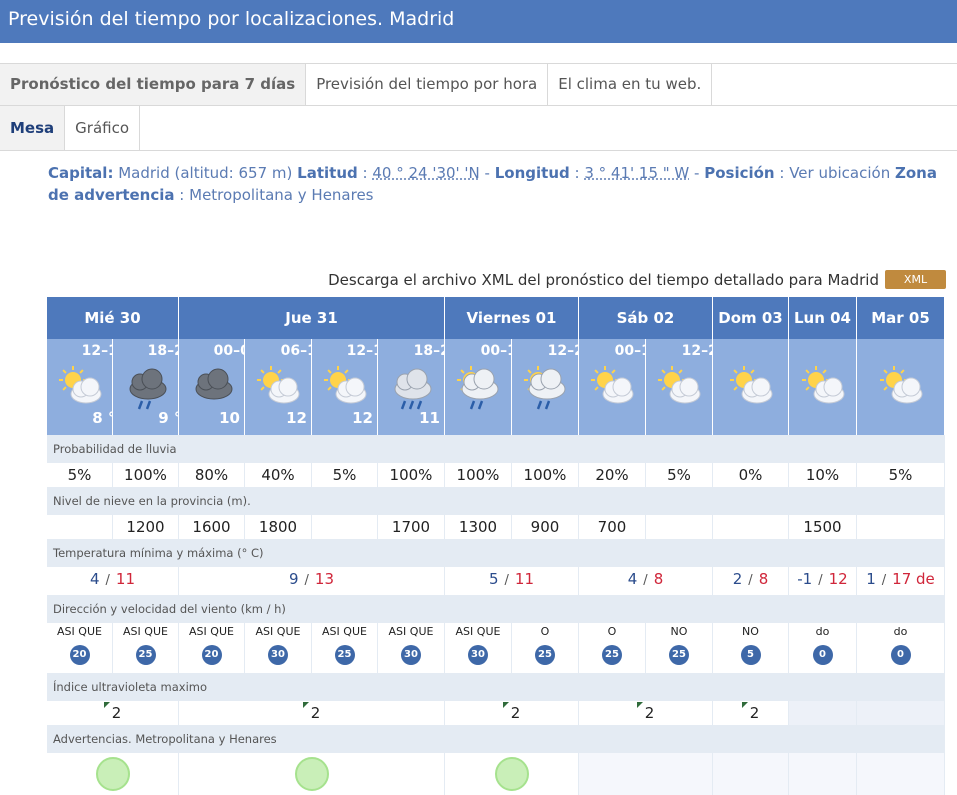 The width and height of the screenshot is (957, 795). What do you see at coordinates (915, 279) in the screenshot?
I see `xml-button: XML` at bounding box center [915, 279].